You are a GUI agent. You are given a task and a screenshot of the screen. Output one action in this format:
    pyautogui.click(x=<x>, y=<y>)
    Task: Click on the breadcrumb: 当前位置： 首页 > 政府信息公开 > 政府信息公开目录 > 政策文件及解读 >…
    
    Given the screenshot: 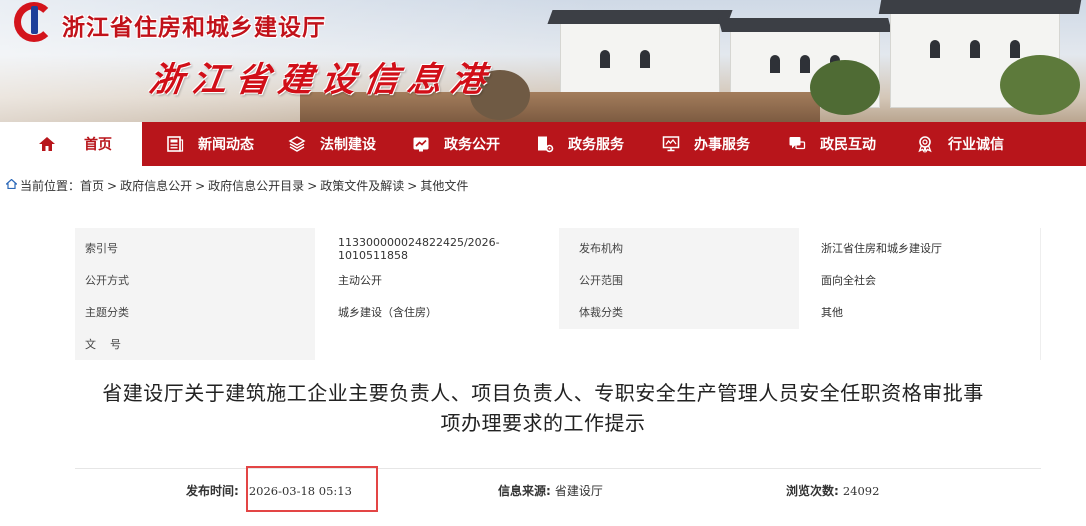 What is the action you would take?
    pyautogui.click(x=236, y=185)
    